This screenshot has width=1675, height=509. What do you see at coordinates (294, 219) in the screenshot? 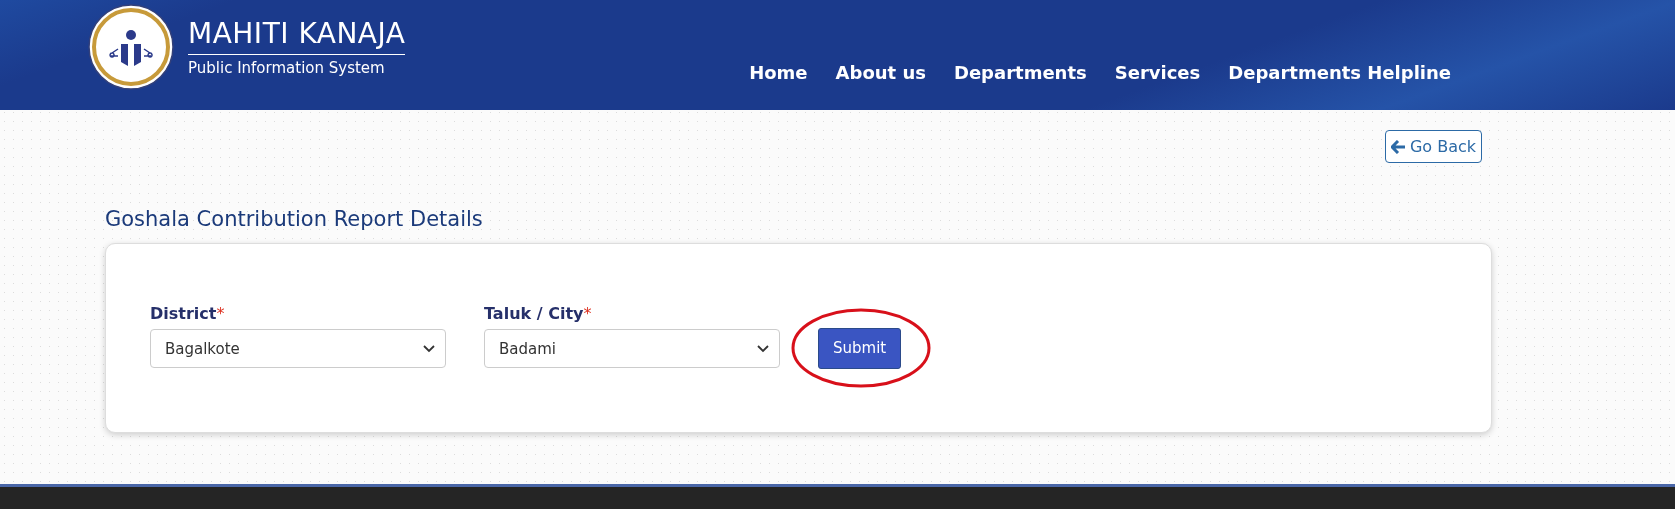
I see `page-title: Goshala Contribution Report Details` at bounding box center [294, 219].